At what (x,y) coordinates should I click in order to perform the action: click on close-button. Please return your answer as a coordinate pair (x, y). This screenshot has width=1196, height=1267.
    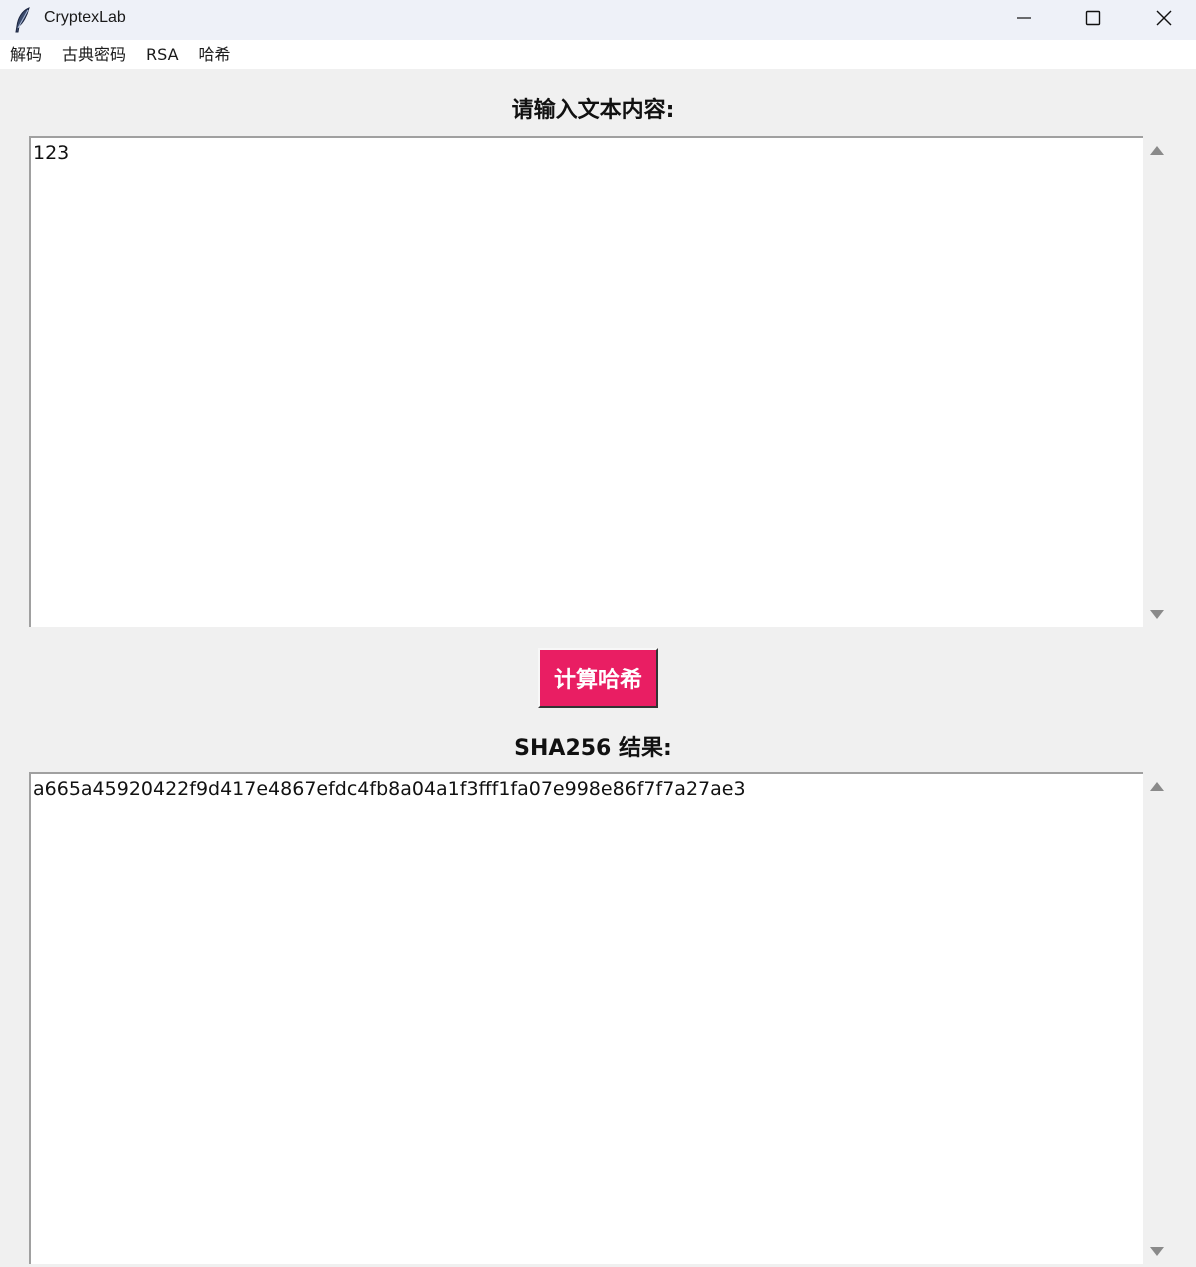
    Looking at the image, I should click on (1164, 20).